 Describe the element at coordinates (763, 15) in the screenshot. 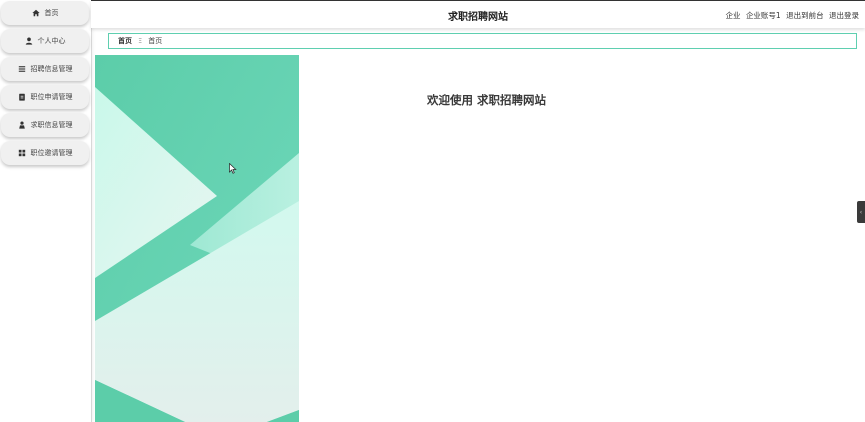

I see `account-name: 企业账号1` at that location.